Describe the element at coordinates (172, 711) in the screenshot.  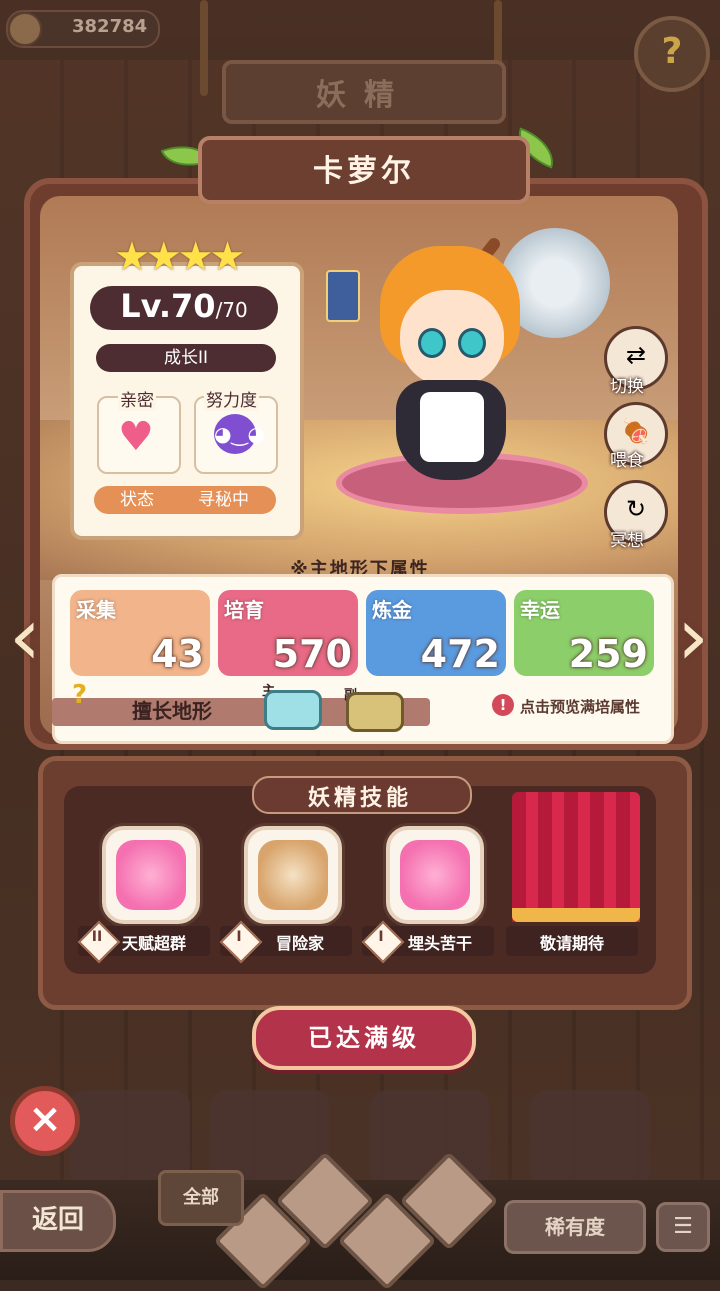
I see `terrain-label: 擅长地形` at that location.